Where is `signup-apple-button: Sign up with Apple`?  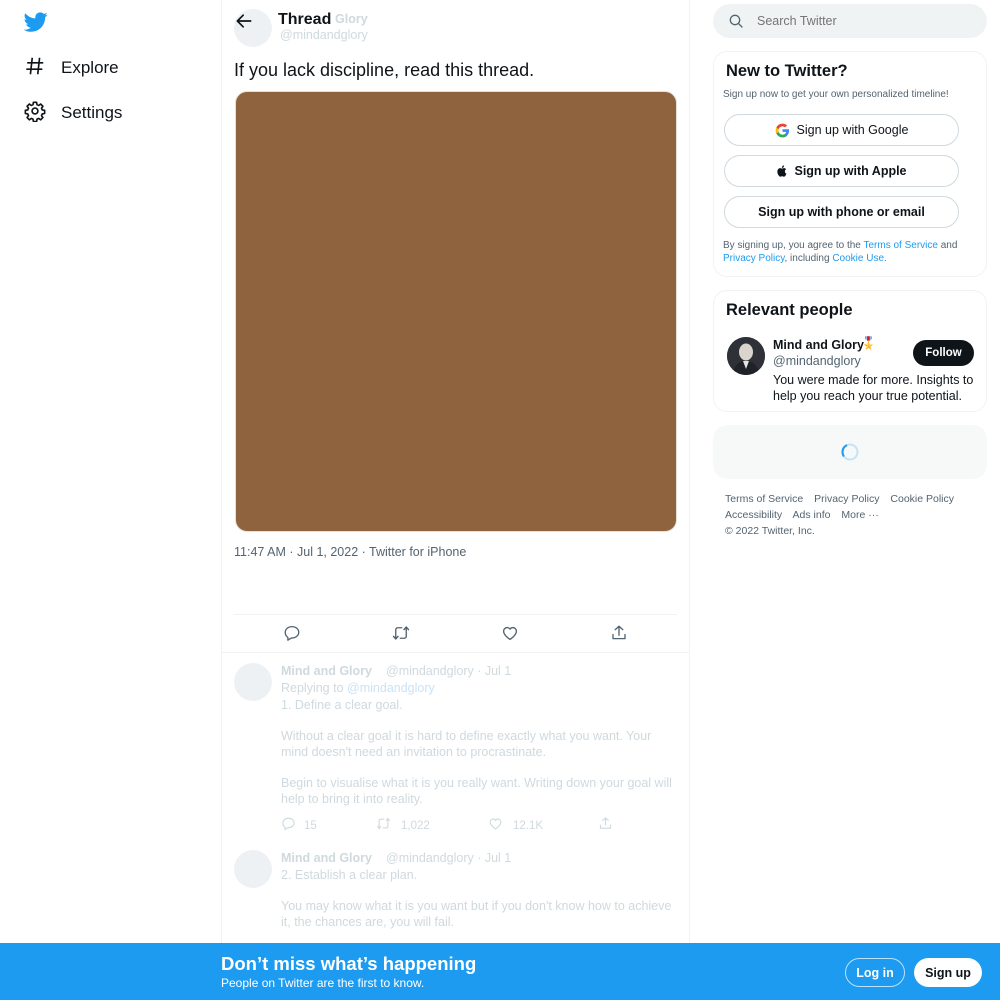
signup-apple-button: Sign up with Apple is located at coordinates (841, 171).